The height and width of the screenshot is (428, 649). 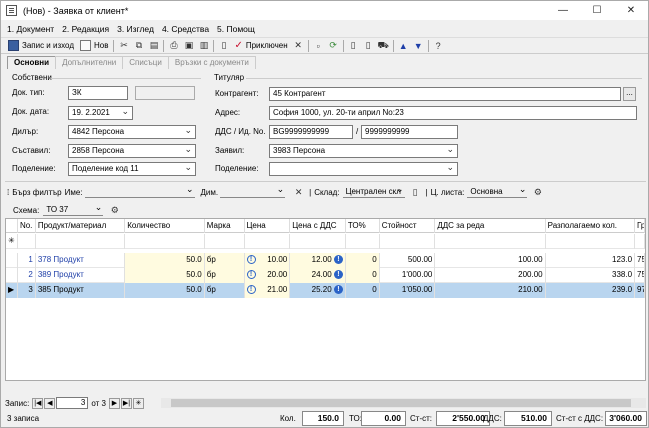 What do you see at coordinates (363, 169) in the screenshot?
I see `holder-division-select` at bounding box center [363, 169].